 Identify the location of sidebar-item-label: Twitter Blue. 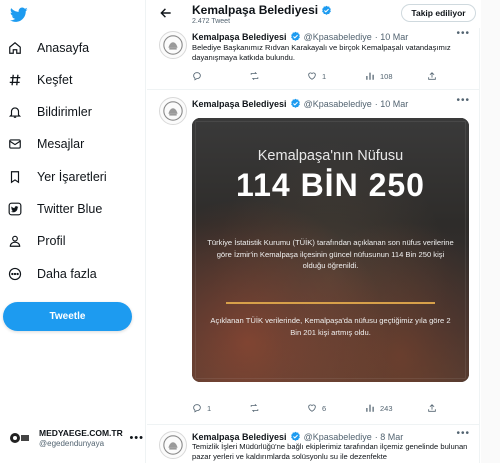
(70, 209).